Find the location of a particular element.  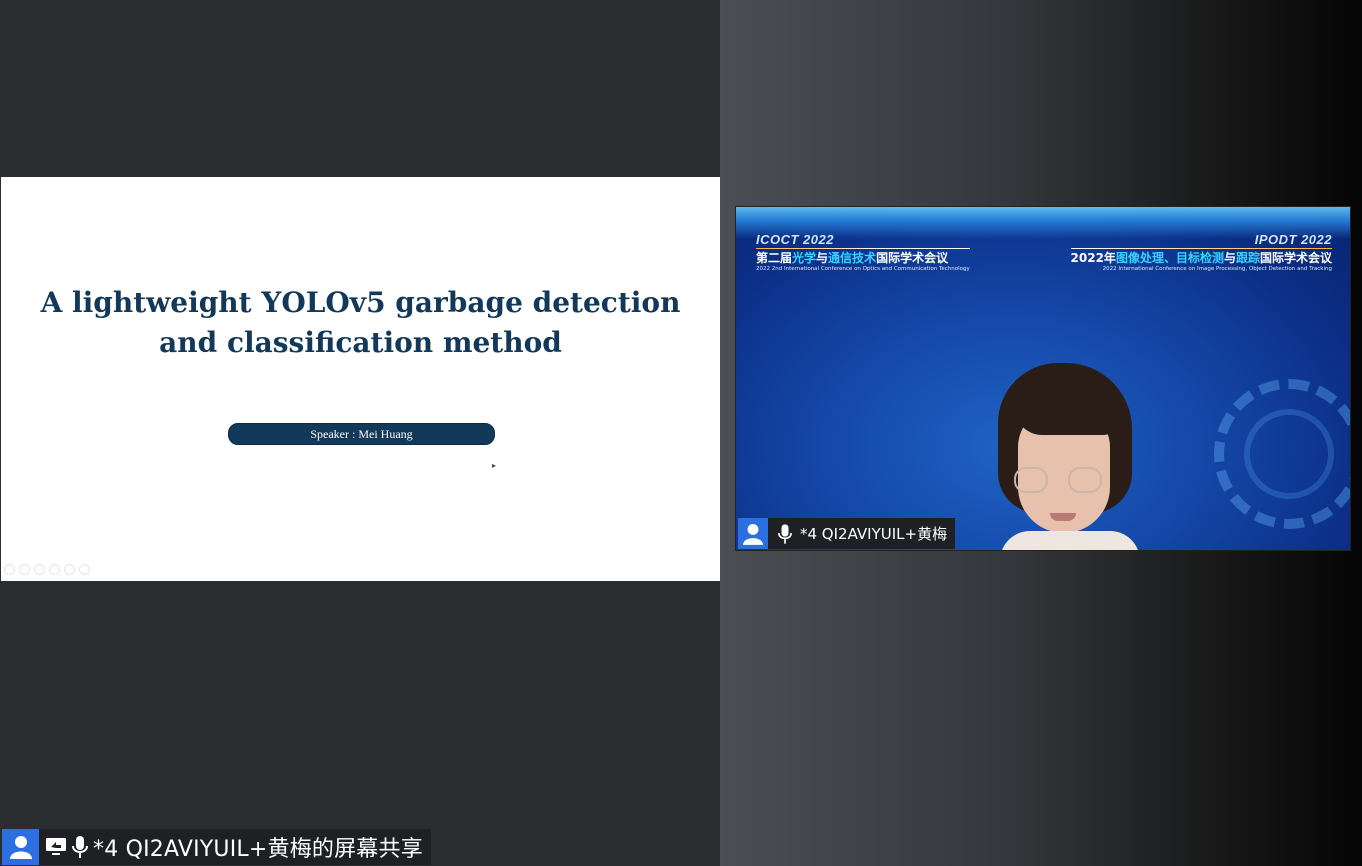

decorative-ring-inner is located at coordinates (1289, 454).